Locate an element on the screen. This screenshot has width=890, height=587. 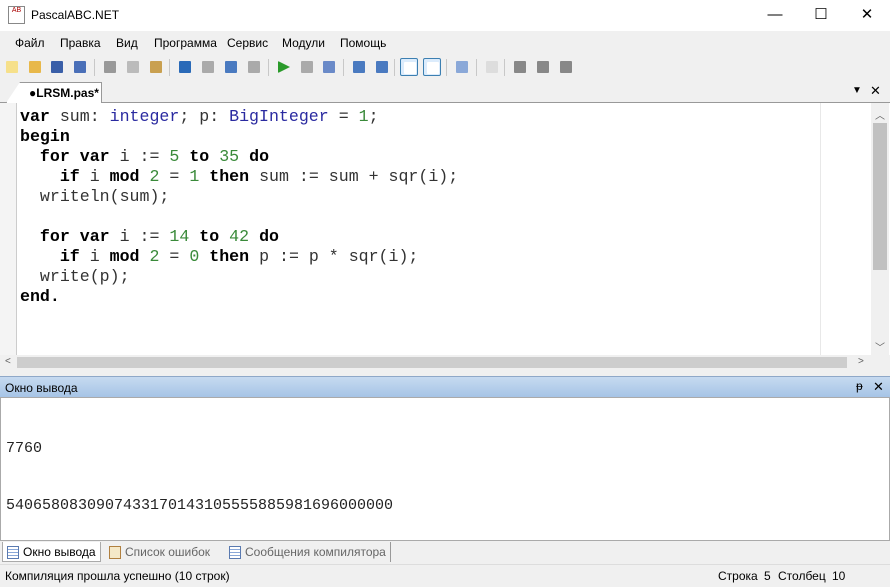
code-token: integer is located at coordinates (144, 116).